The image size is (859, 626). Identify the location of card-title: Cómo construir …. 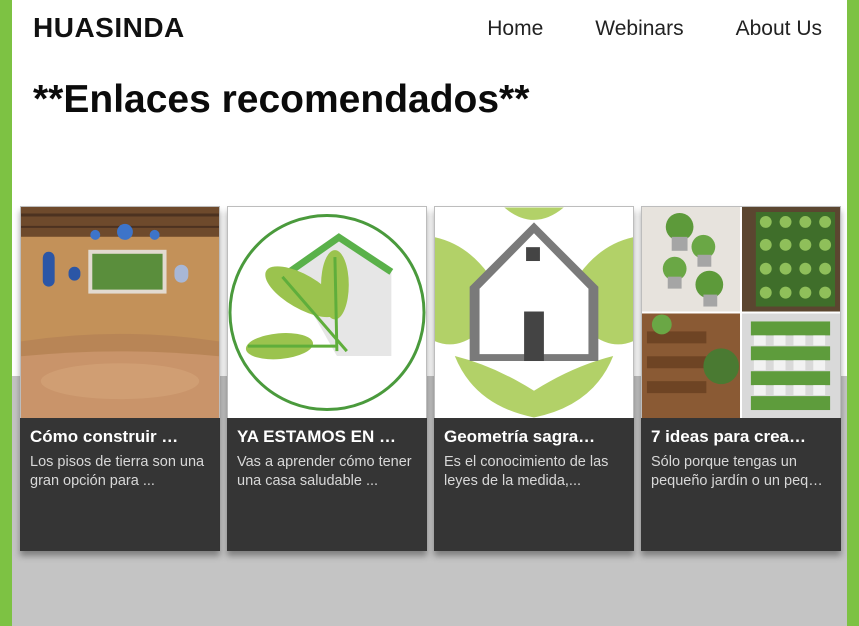
(120, 437).